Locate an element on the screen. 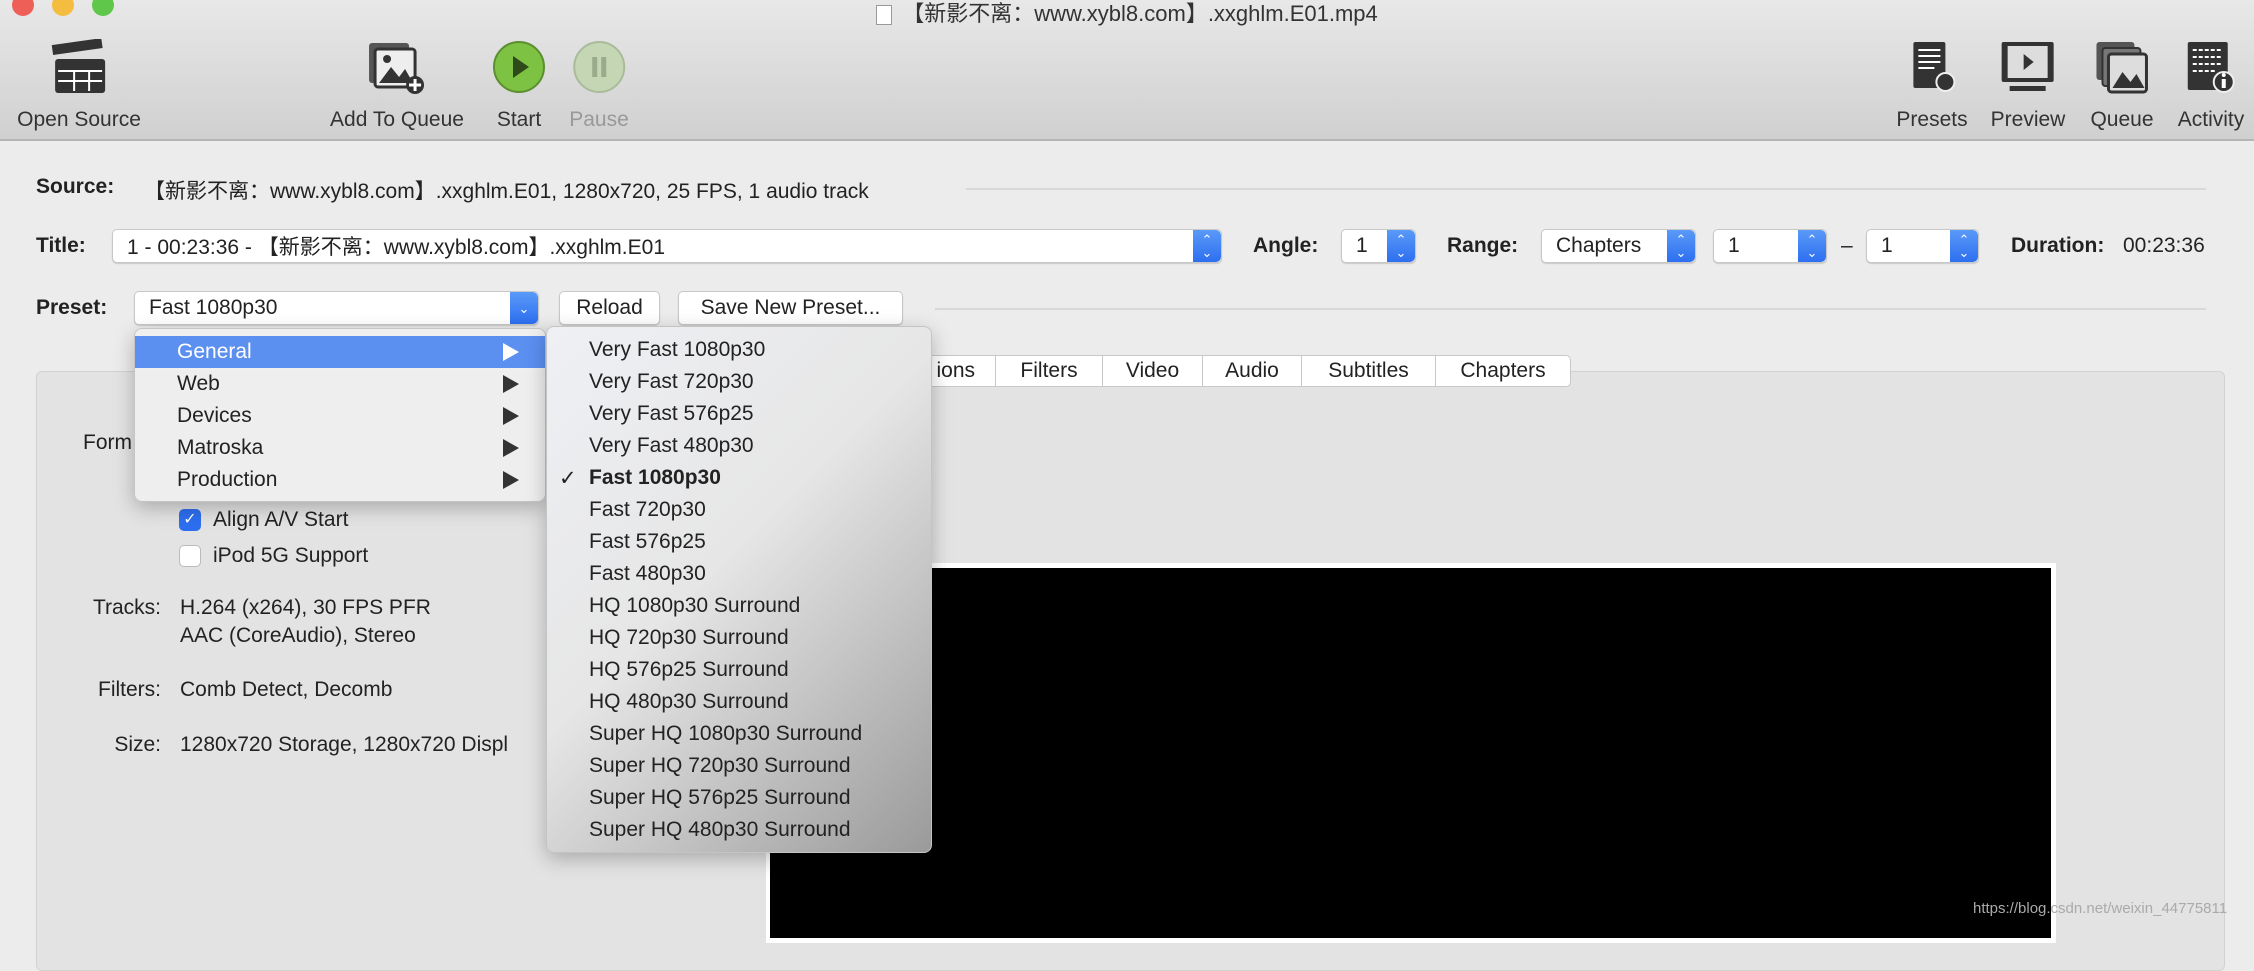 Image resolution: width=2254 pixels, height=971 pixels. preset-item: Very Fast 480p30 is located at coordinates (739, 446).